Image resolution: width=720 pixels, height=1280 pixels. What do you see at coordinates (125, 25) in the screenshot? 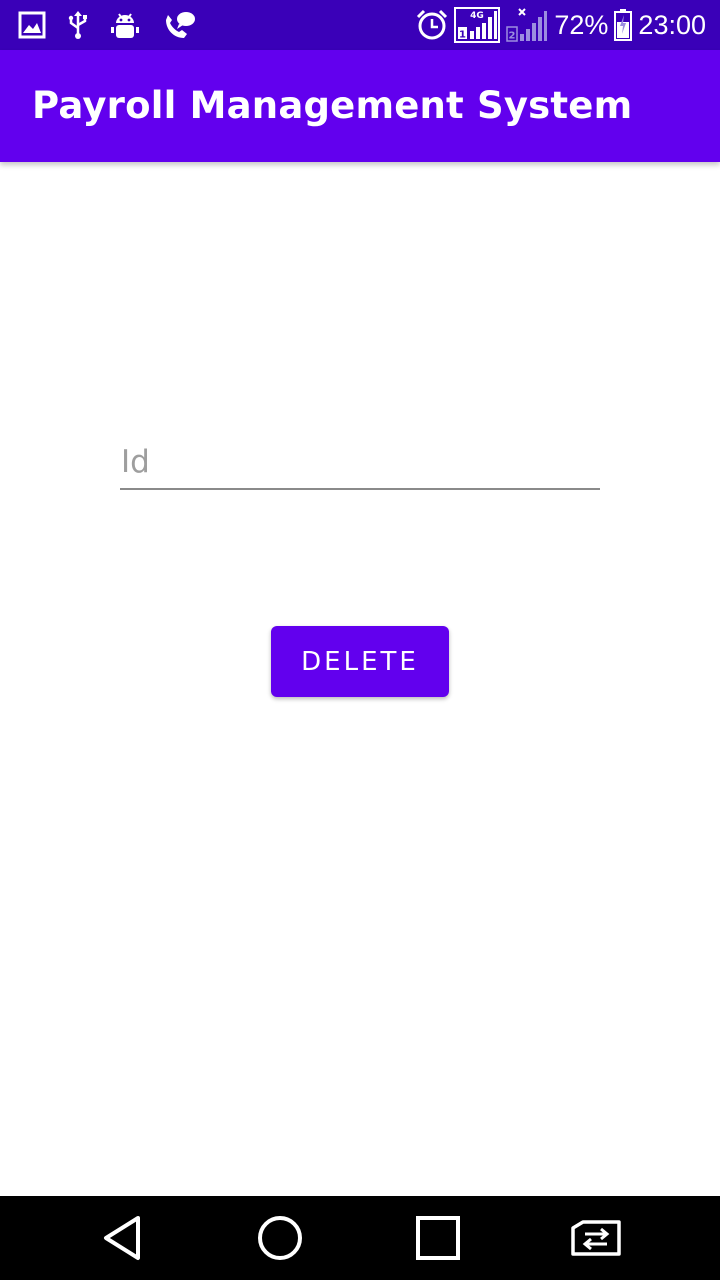
I see `android-debug-icon` at bounding box center [125, 25].